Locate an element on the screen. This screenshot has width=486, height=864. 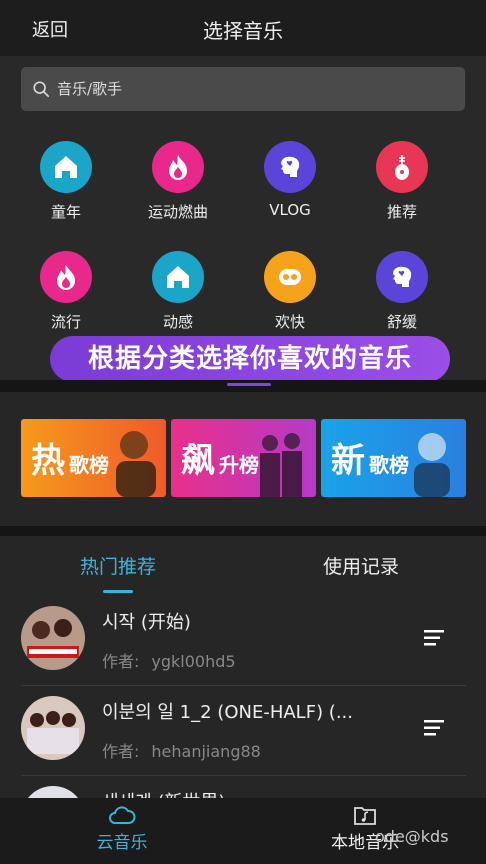
category-soothing: 舒缓 is located at coordinates (402, 291).